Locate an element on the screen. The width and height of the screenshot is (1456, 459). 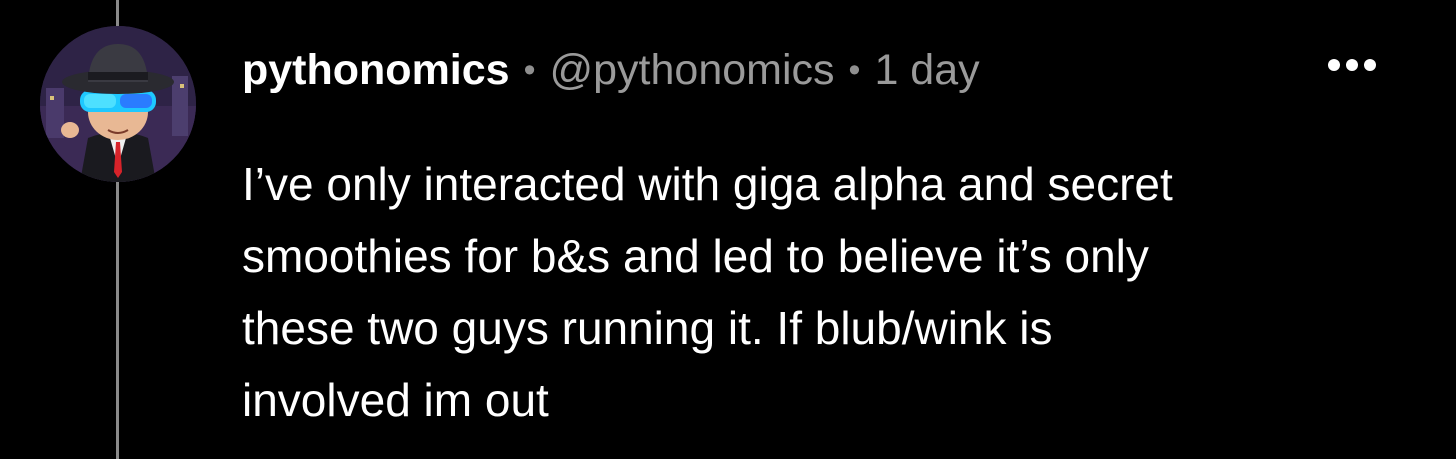
handle-link: @pythonomics is located at coordinates (691, 70).